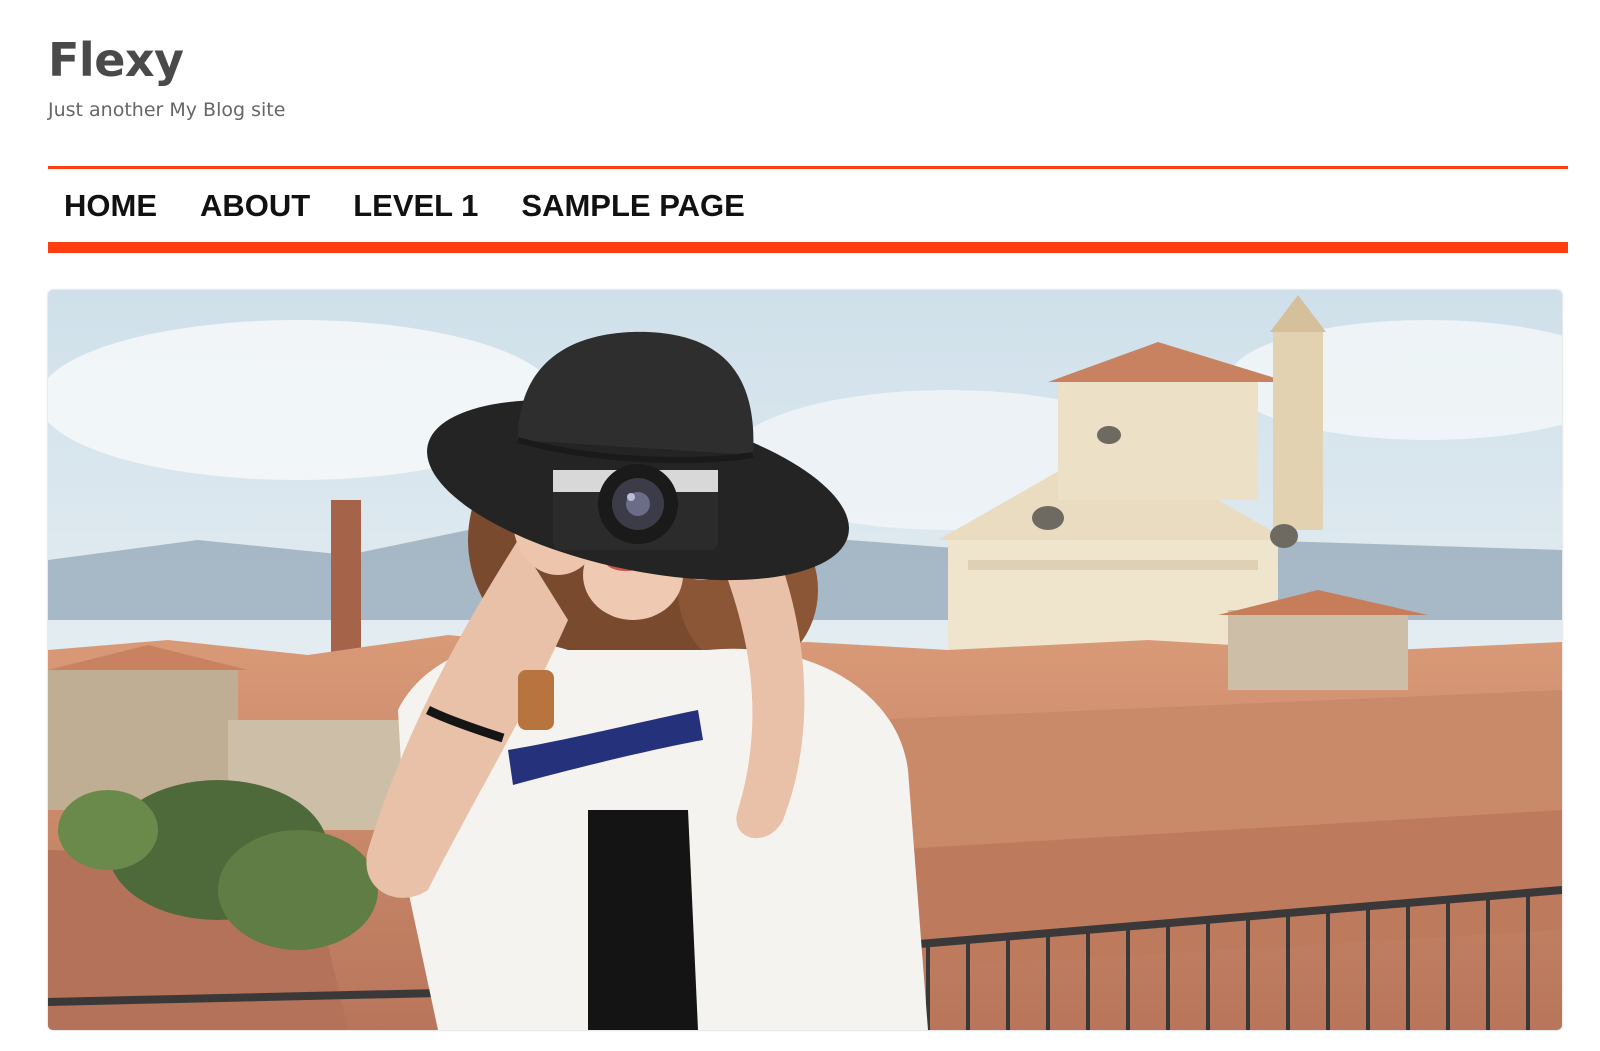  I want to click on site-header: Flexy Just another My Blog site, so click(808, 76).